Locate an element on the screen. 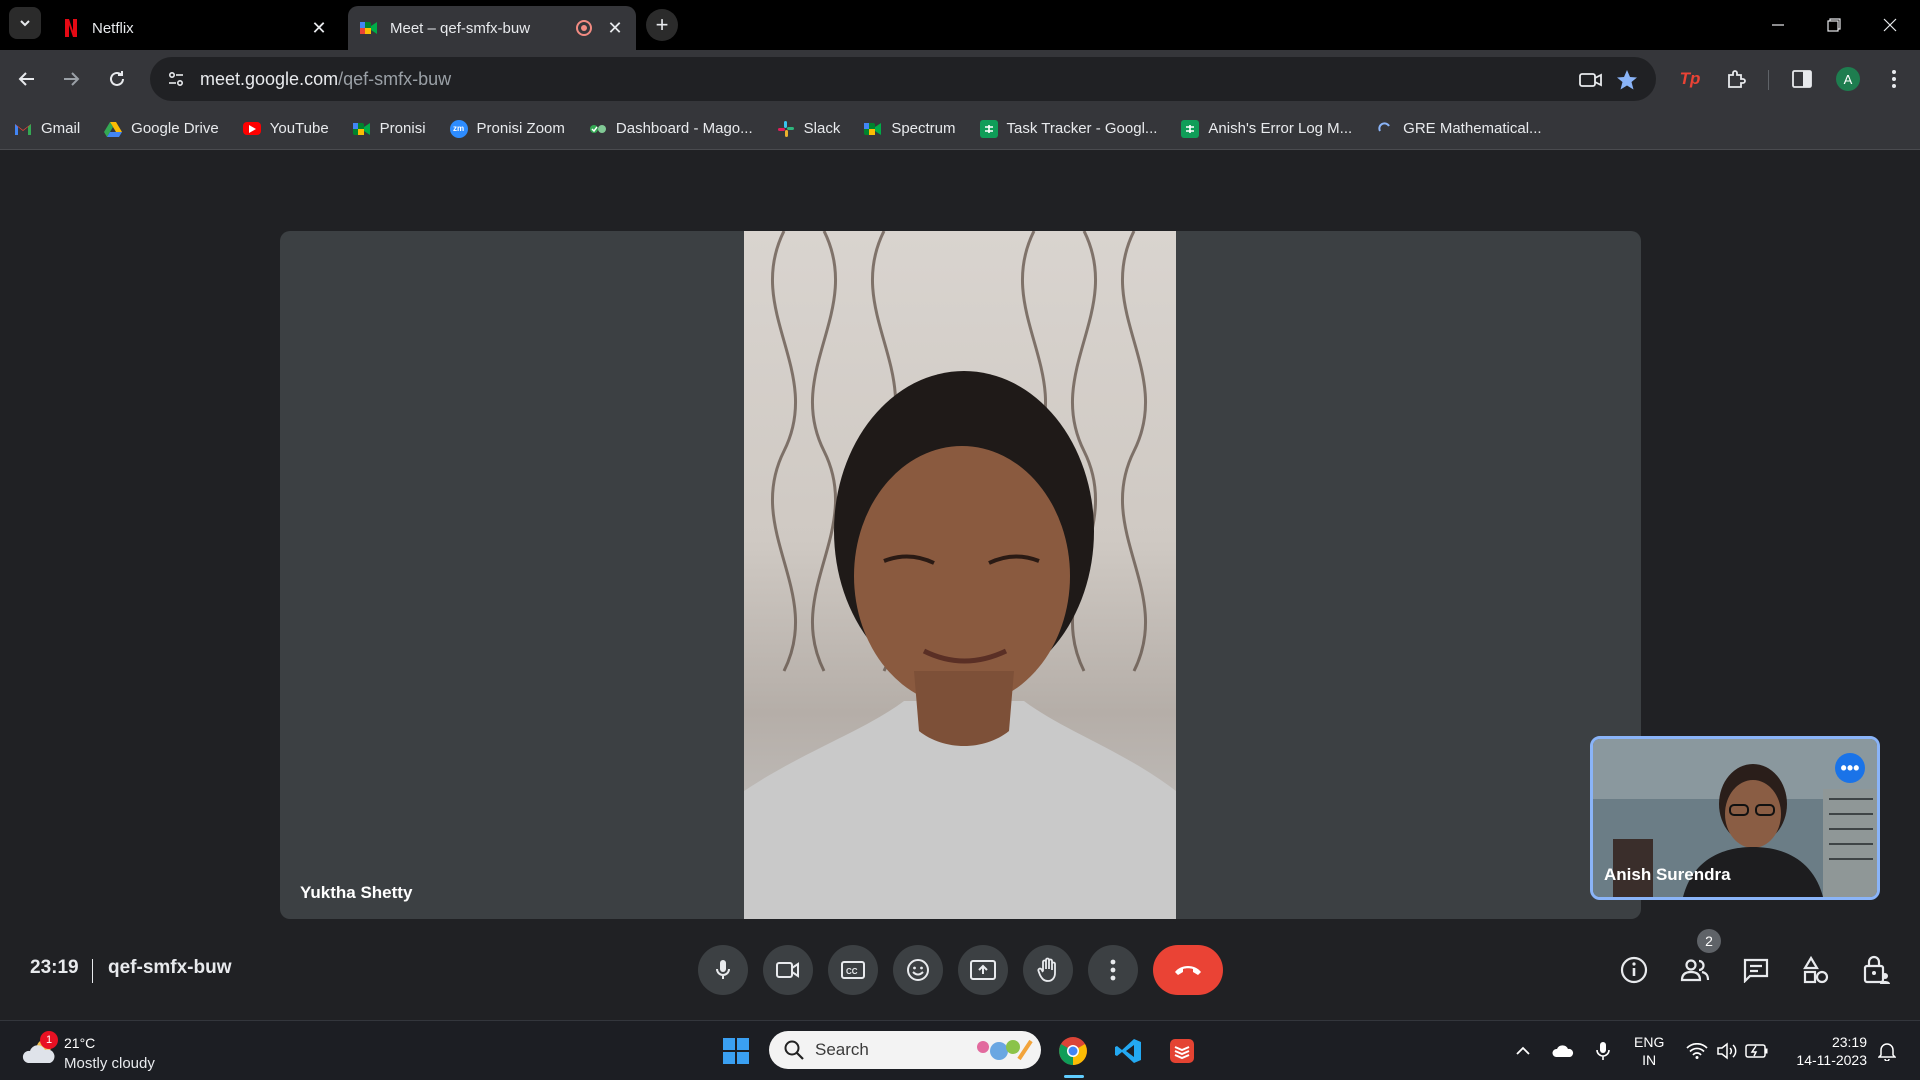 The width and height of the screenshot is (1920, 1080). profile-initial: A is located at coordinates (1848, 79).